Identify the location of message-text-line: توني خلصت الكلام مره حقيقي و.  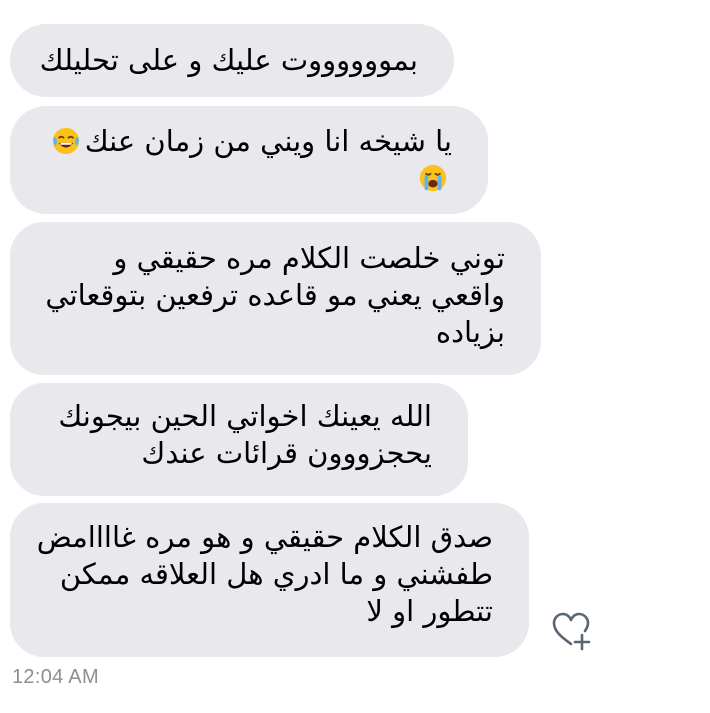
(309, 258).